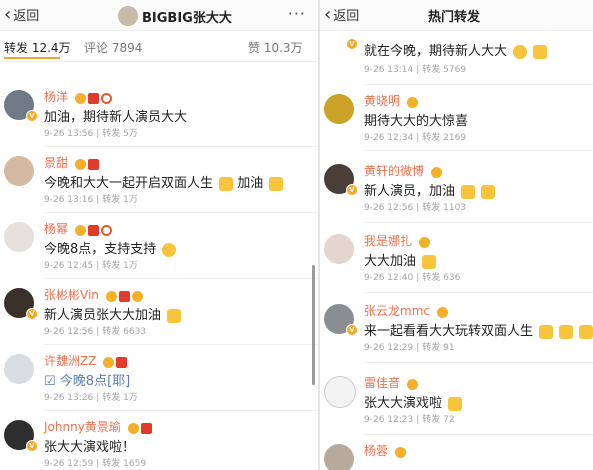 This screenshot has height=470, width=593. What do you see at coordinates (226, 183) in the screenshot?
I see `victory-hand-emoji-icon` at bounding box center [226, 183].